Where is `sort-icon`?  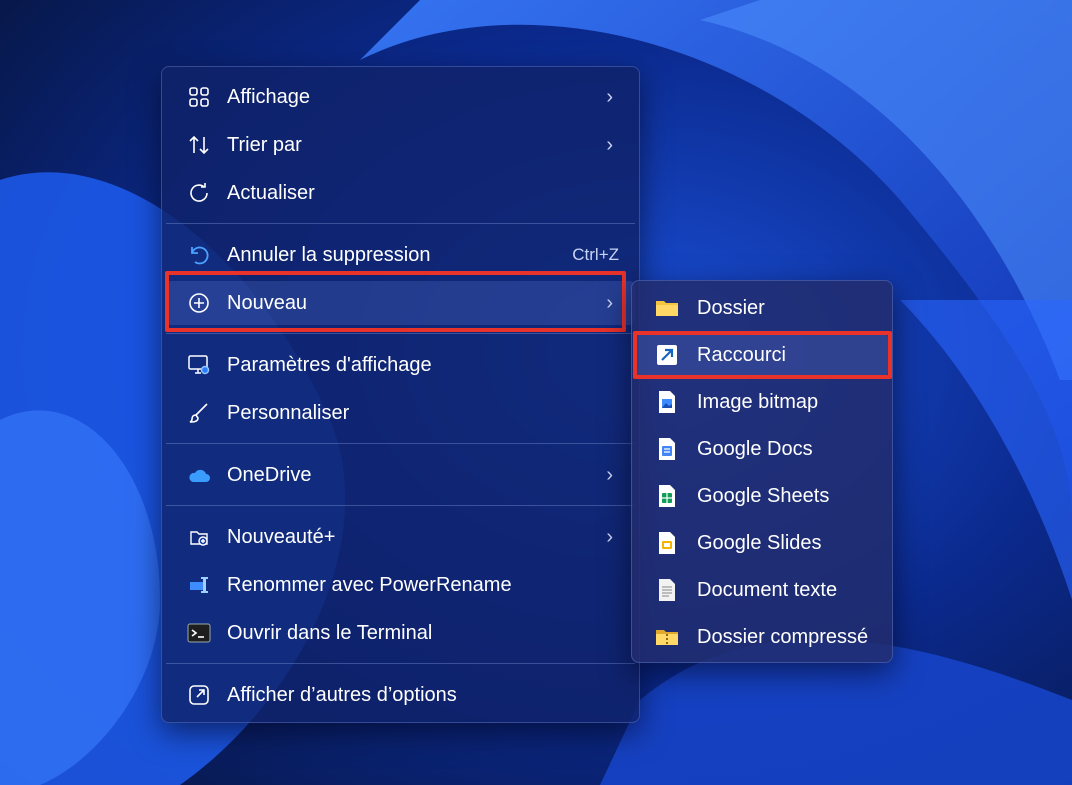 sort-icon is located at coordinates (199, 145).